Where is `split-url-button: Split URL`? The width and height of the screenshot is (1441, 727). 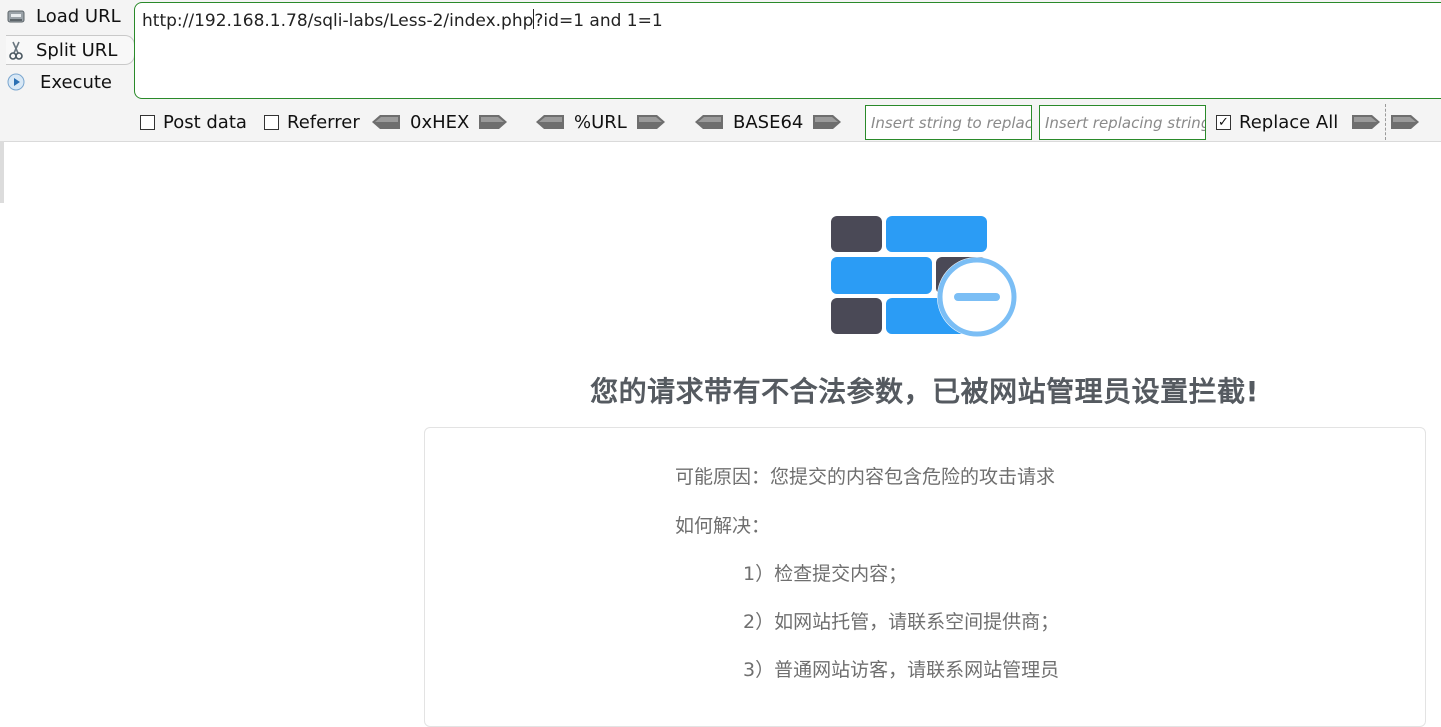 split-url-button: Split URL is located at coordinates (70, 50).